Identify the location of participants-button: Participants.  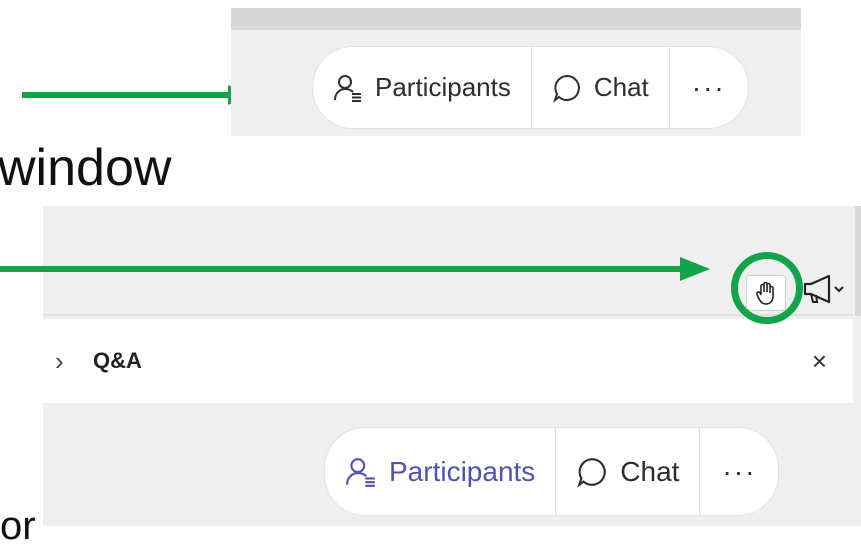
(422, 87).